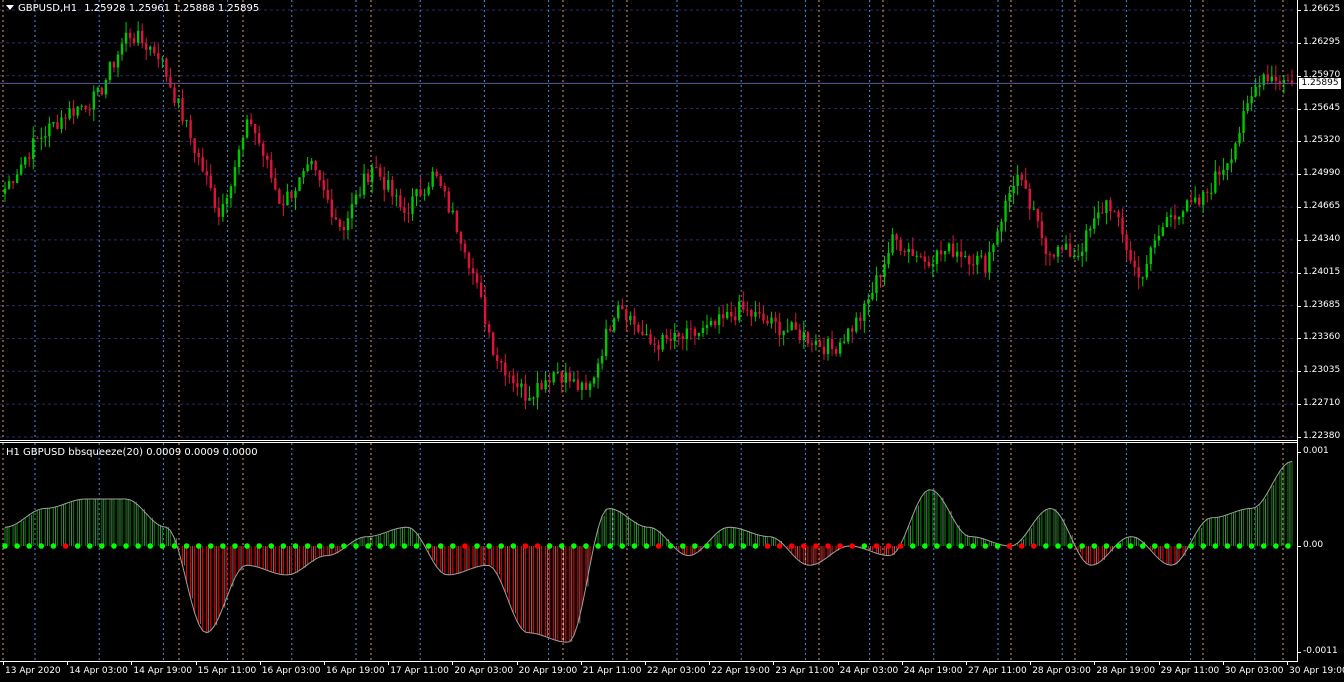 Image resolution: width=1344 pixels, height=682 pixels. Describe the element at coordinates (1190, 671) in the screenshot. I see `time-axis-label: 29 Apr 11:00` at that location.